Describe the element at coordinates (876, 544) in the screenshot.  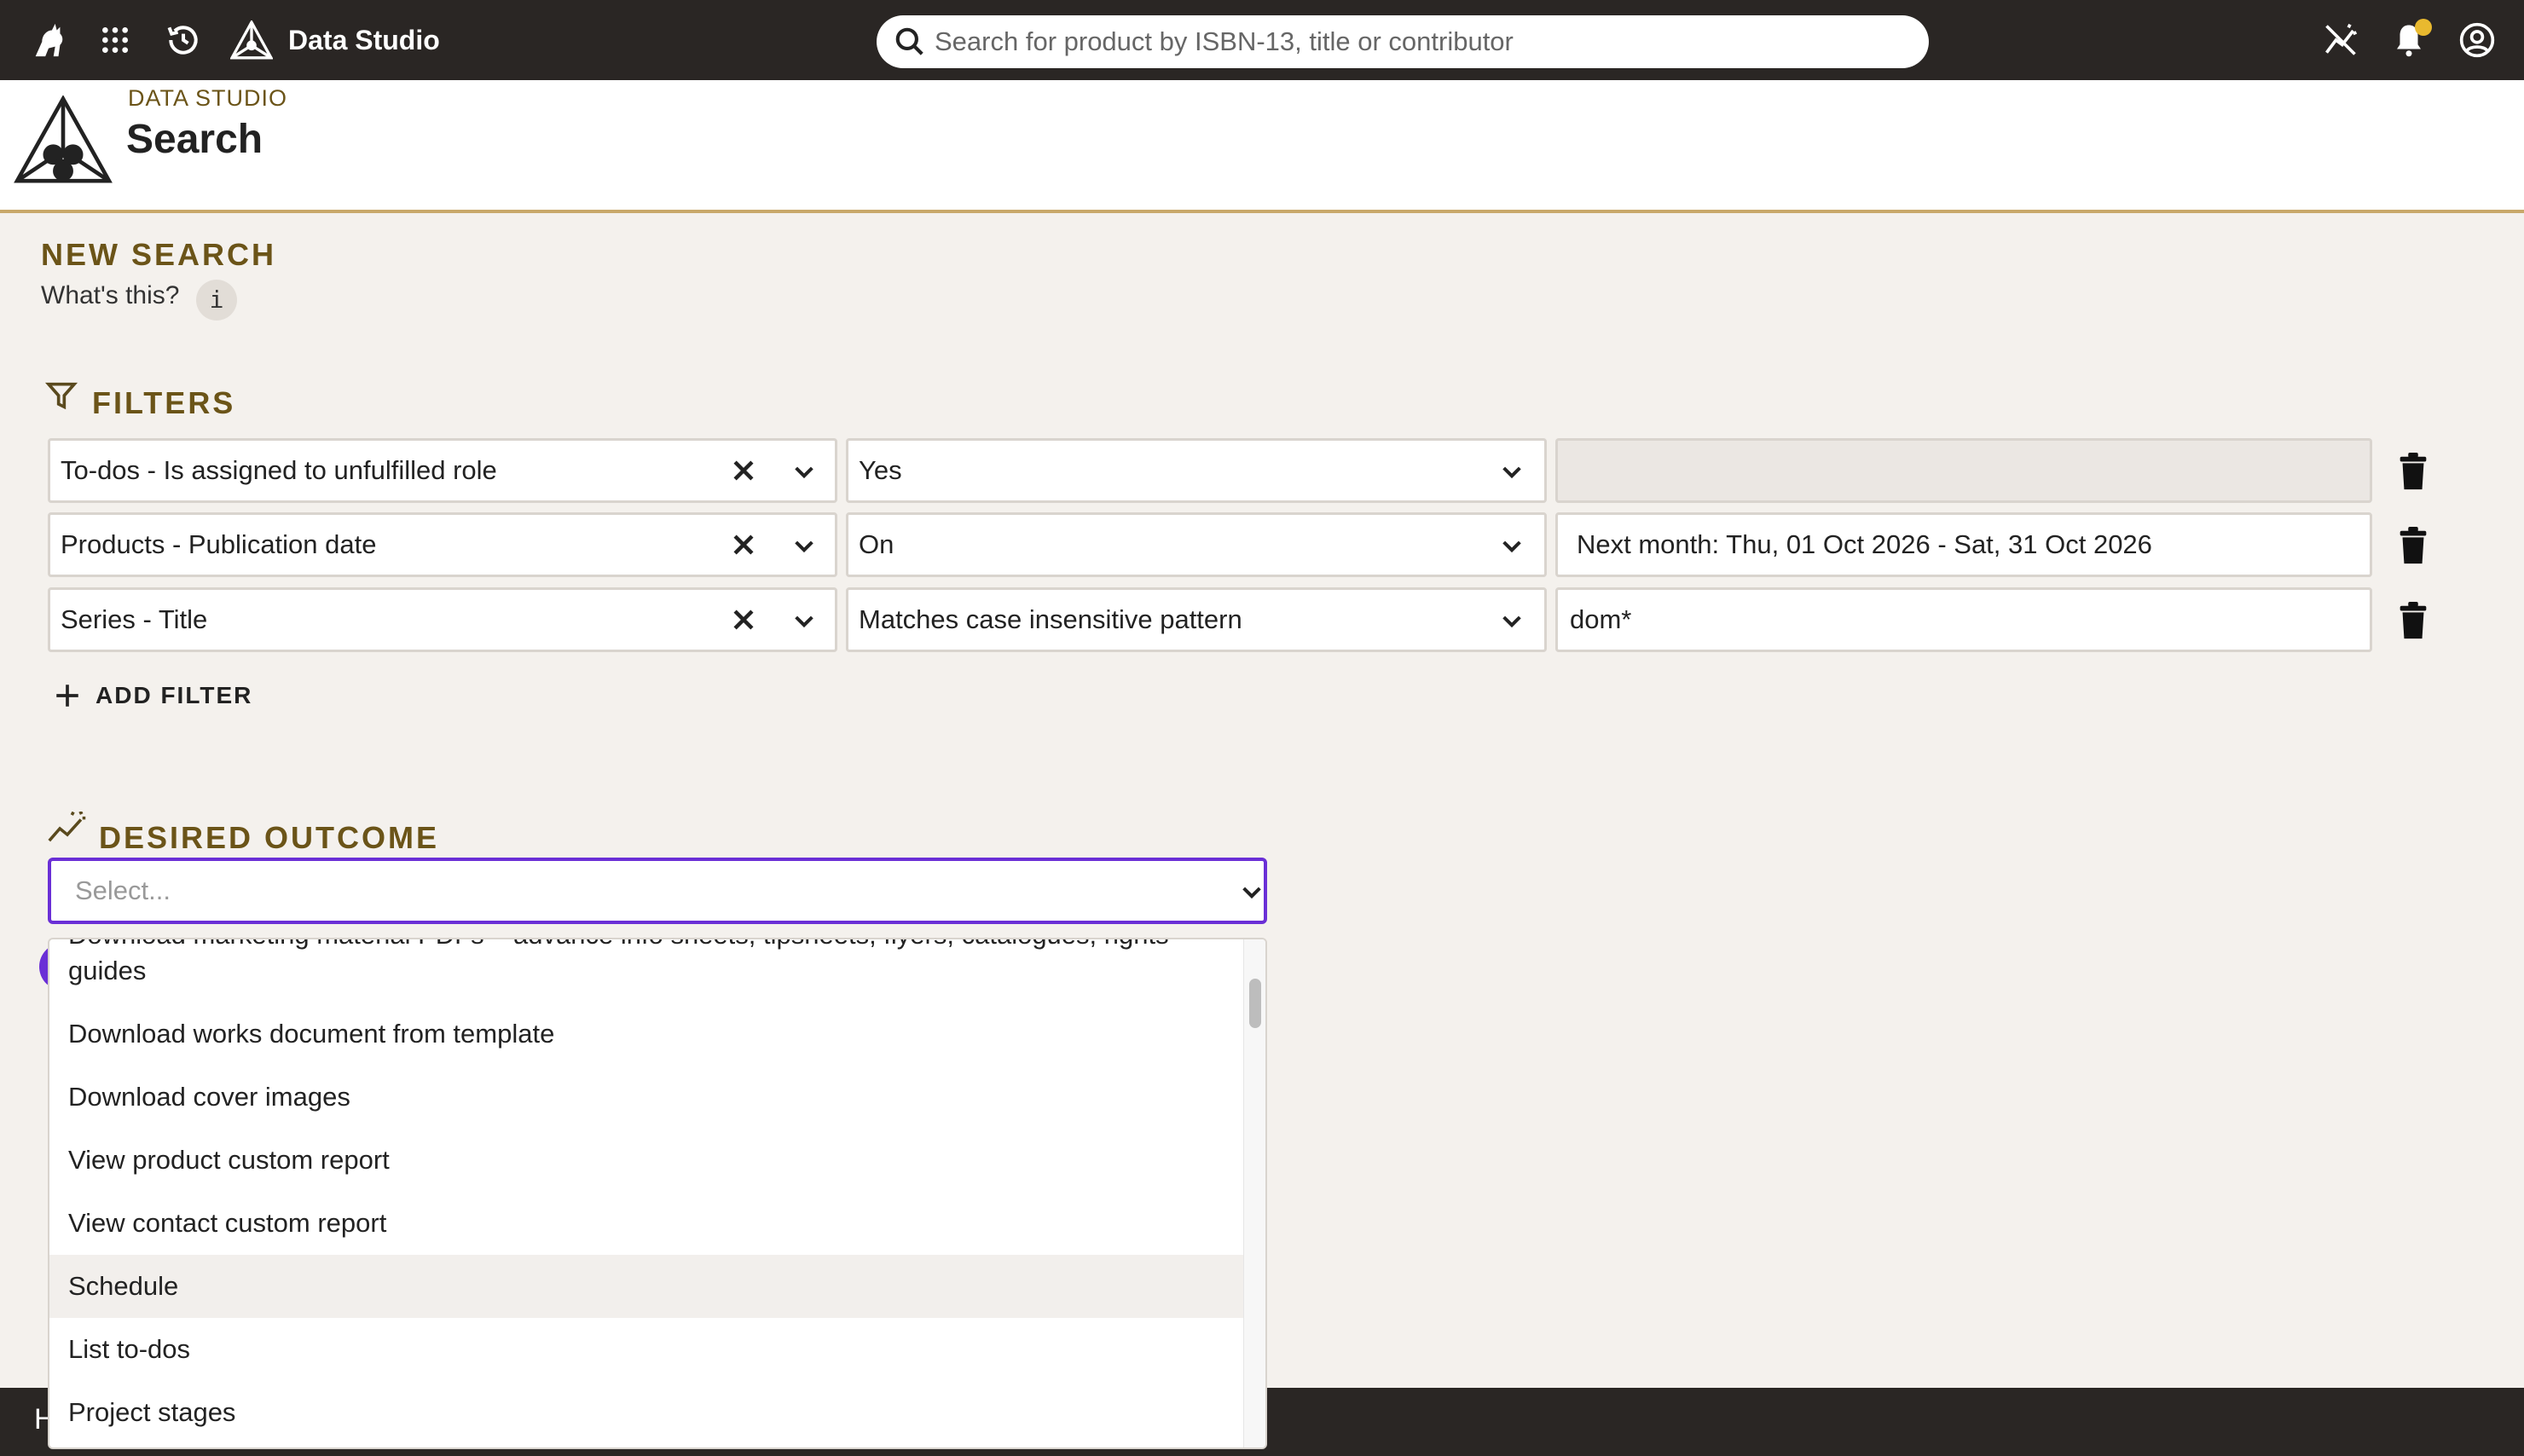
I see `filter-operator-value: On` at that location.